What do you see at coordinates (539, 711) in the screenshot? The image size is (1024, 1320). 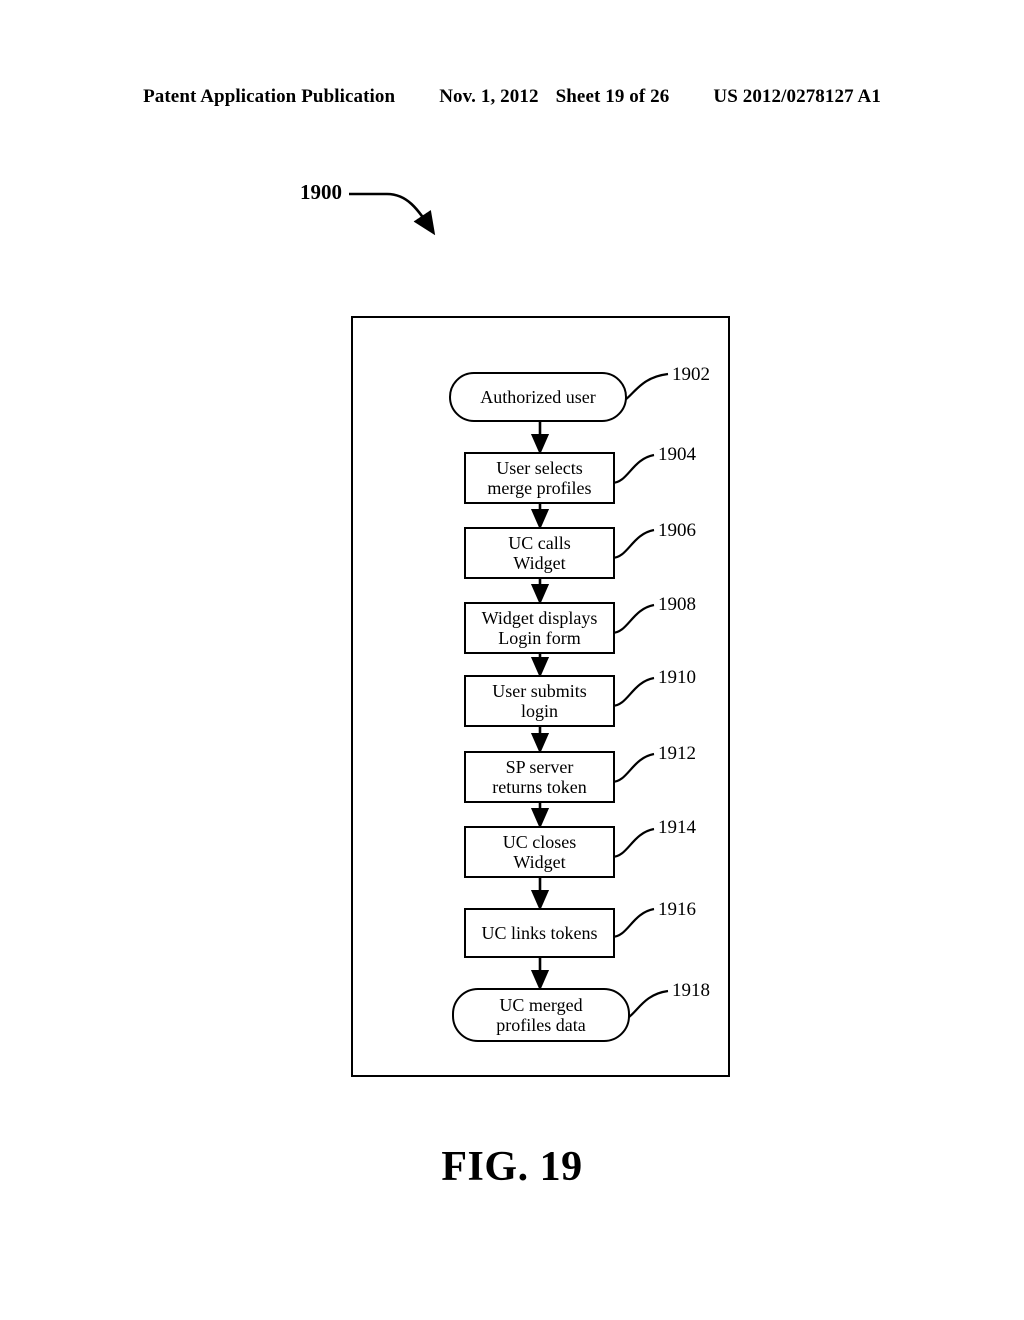 I see `flow-node-1910-line2: login` at bounding box center [539, 711].